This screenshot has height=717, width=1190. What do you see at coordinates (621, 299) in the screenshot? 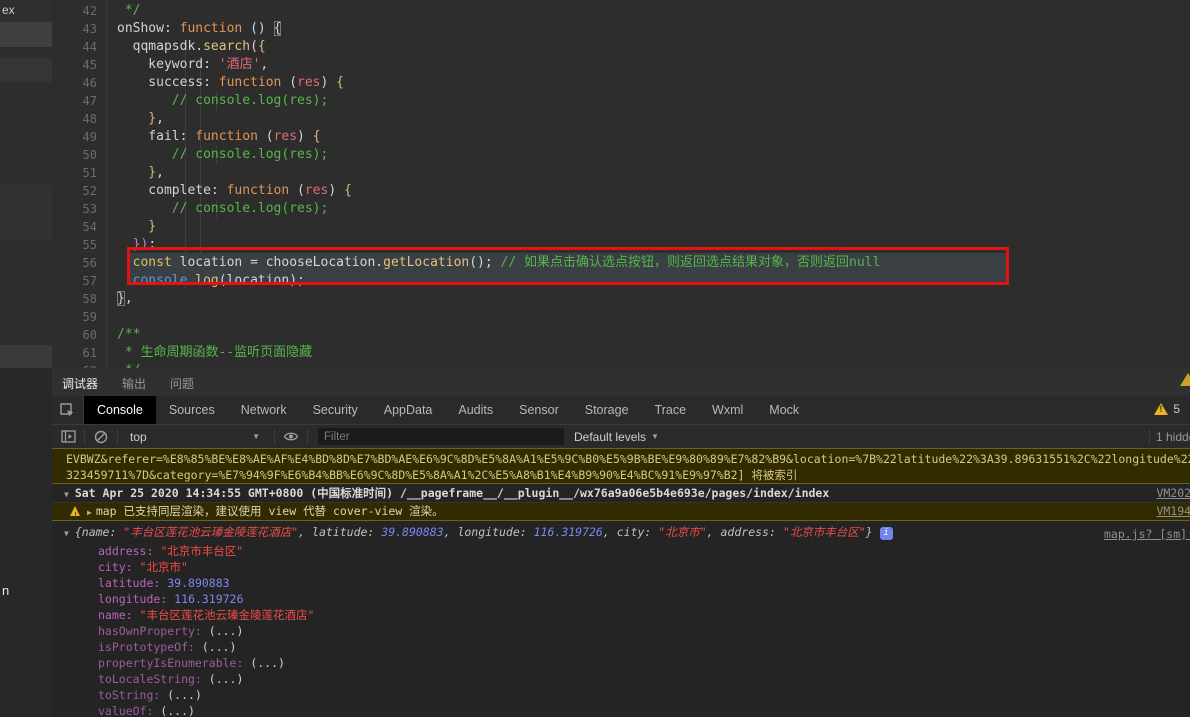
I see `code-line-58: },` at bounding box center [621, 299].